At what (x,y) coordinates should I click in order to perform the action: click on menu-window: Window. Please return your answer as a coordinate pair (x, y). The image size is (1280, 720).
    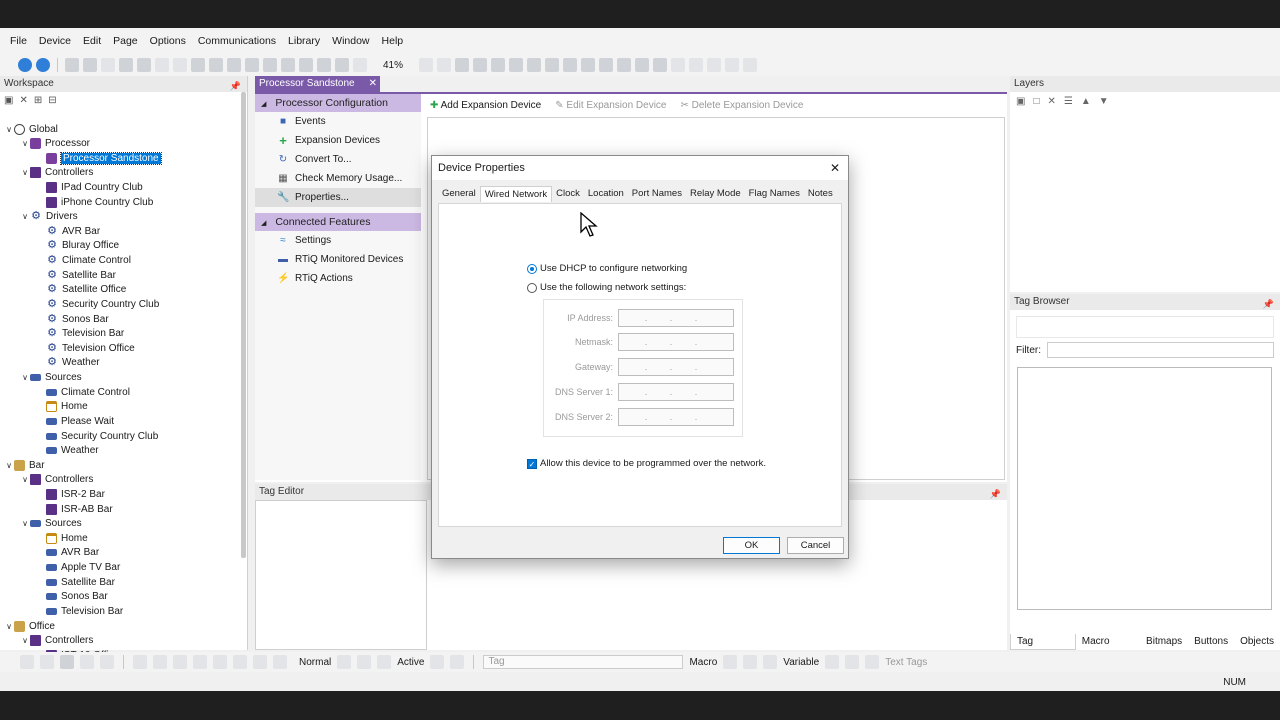
    Looking at the image, I should click on (350, 41).